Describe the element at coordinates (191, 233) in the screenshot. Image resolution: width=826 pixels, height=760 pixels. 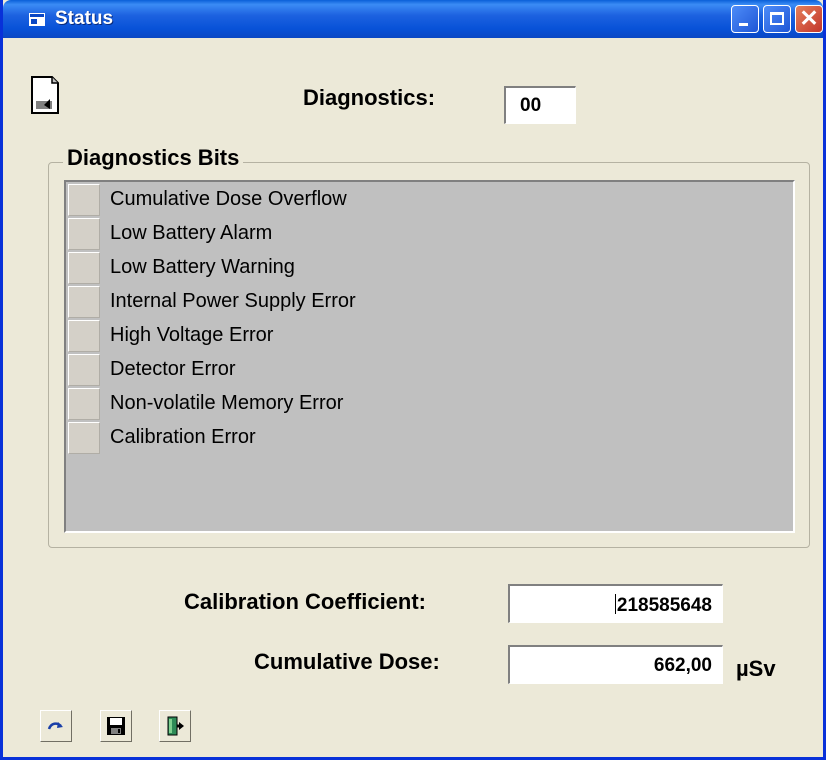
I see `bit-label: Low Battery Alarm` at that location.